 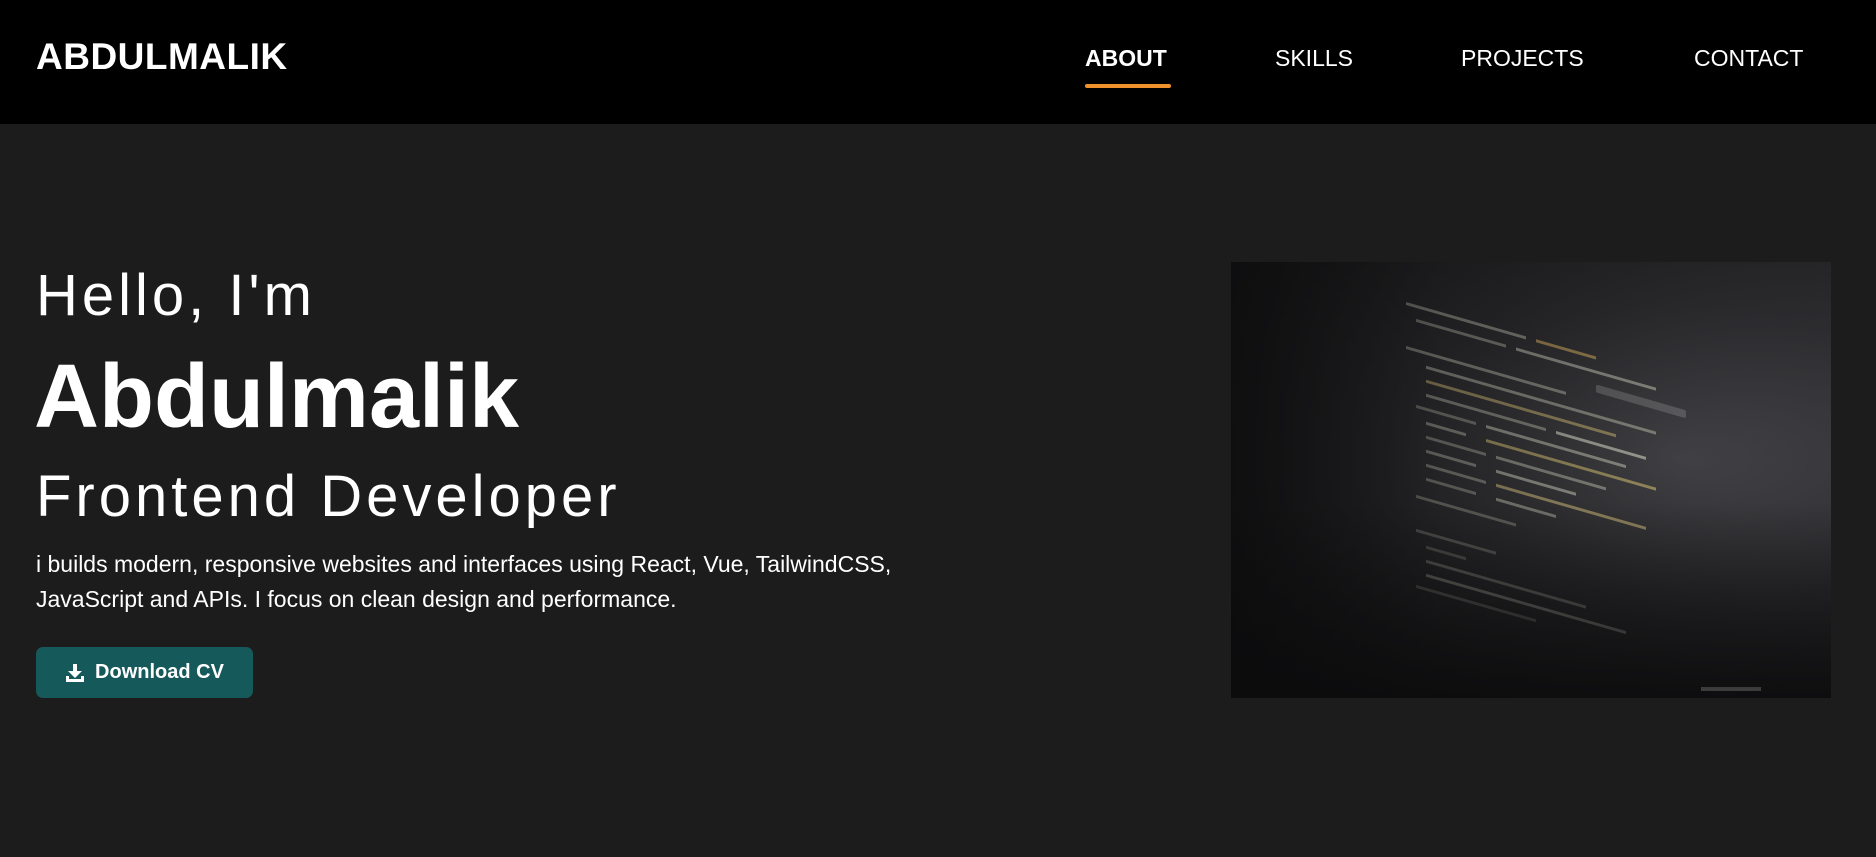 I want to click on brand-logo: ABDULMALIK, so click(x=162, y=57).